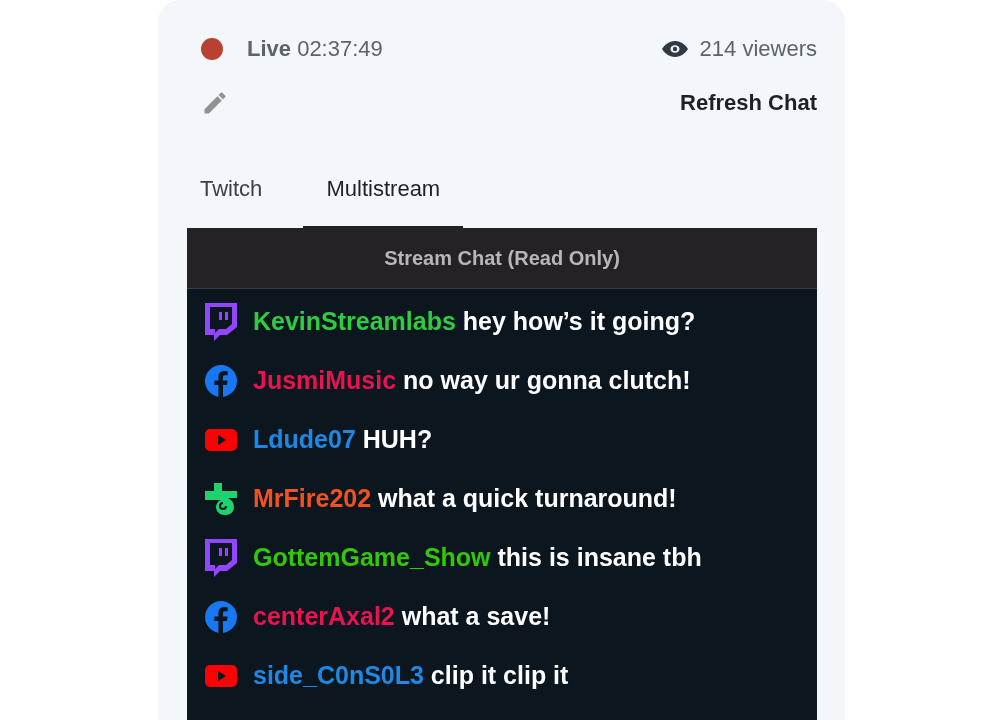 This screenshot has height=720, width=1001. I want to click on refresh-chat-button: Refresh Chat, so click(748, 103).